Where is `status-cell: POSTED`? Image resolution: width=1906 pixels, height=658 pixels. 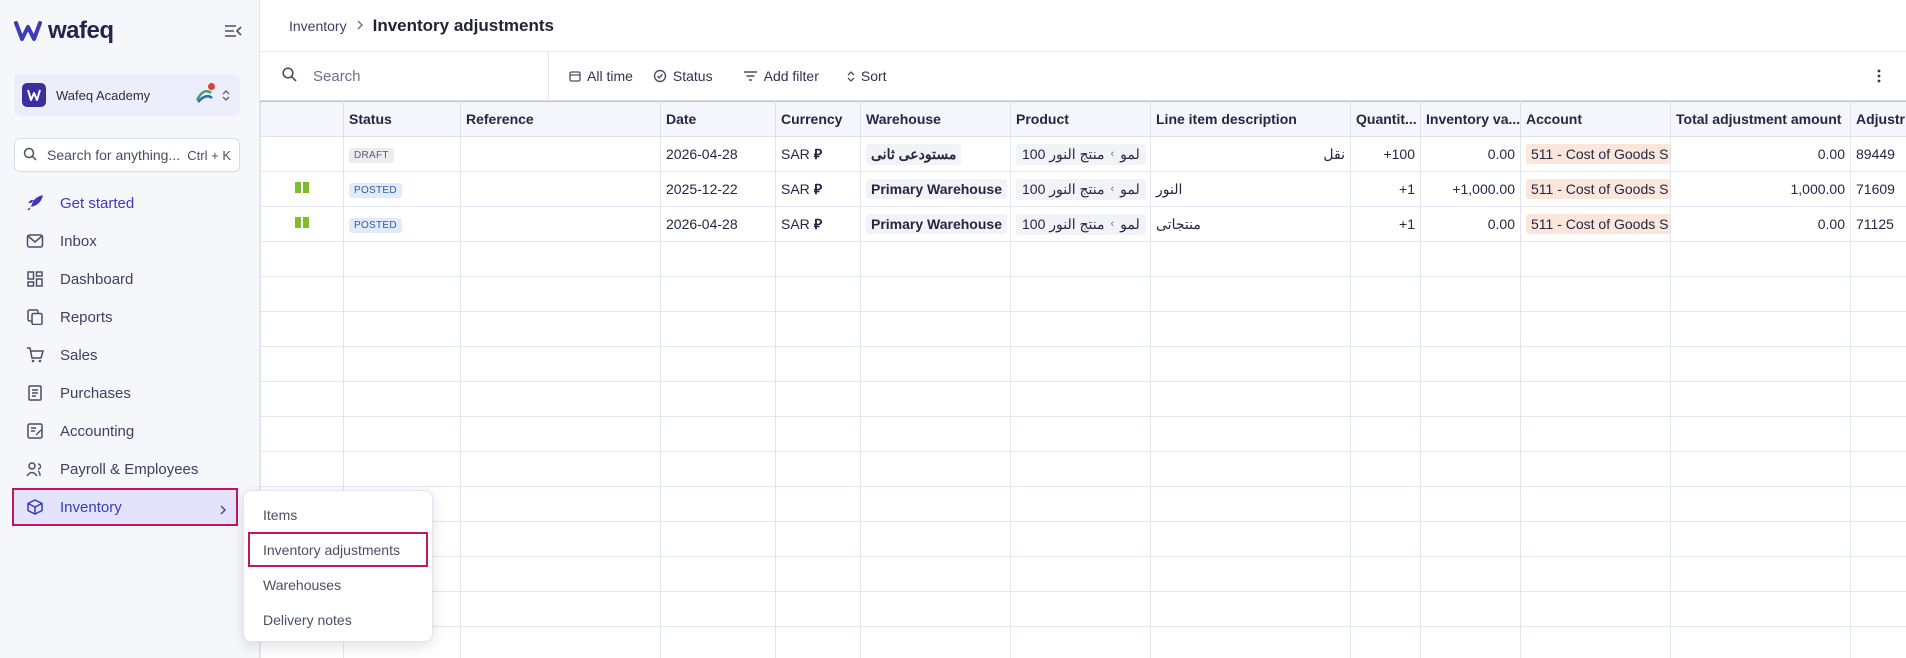
status-cell: POSTED is located at coordinates (402, 189).